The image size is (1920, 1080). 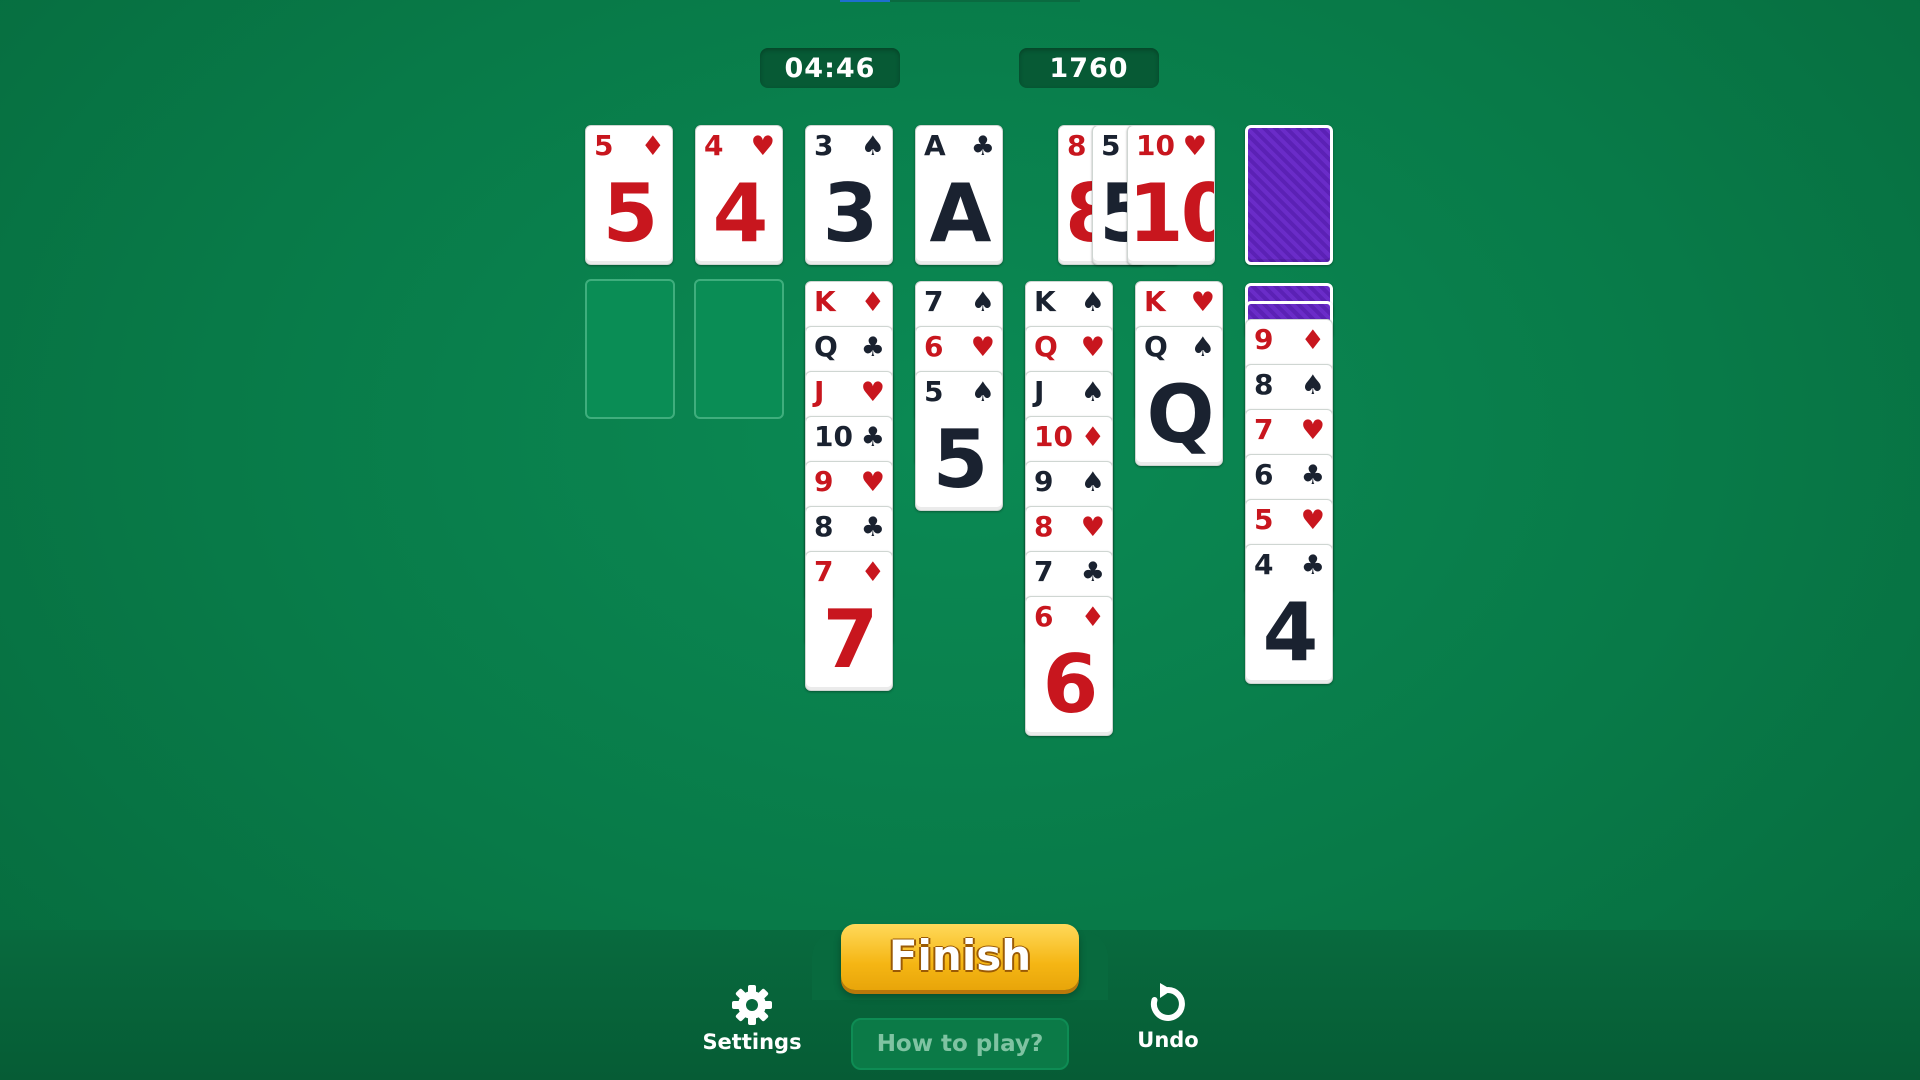 I want to click on gear-icon, so click(x=752, y=1005).